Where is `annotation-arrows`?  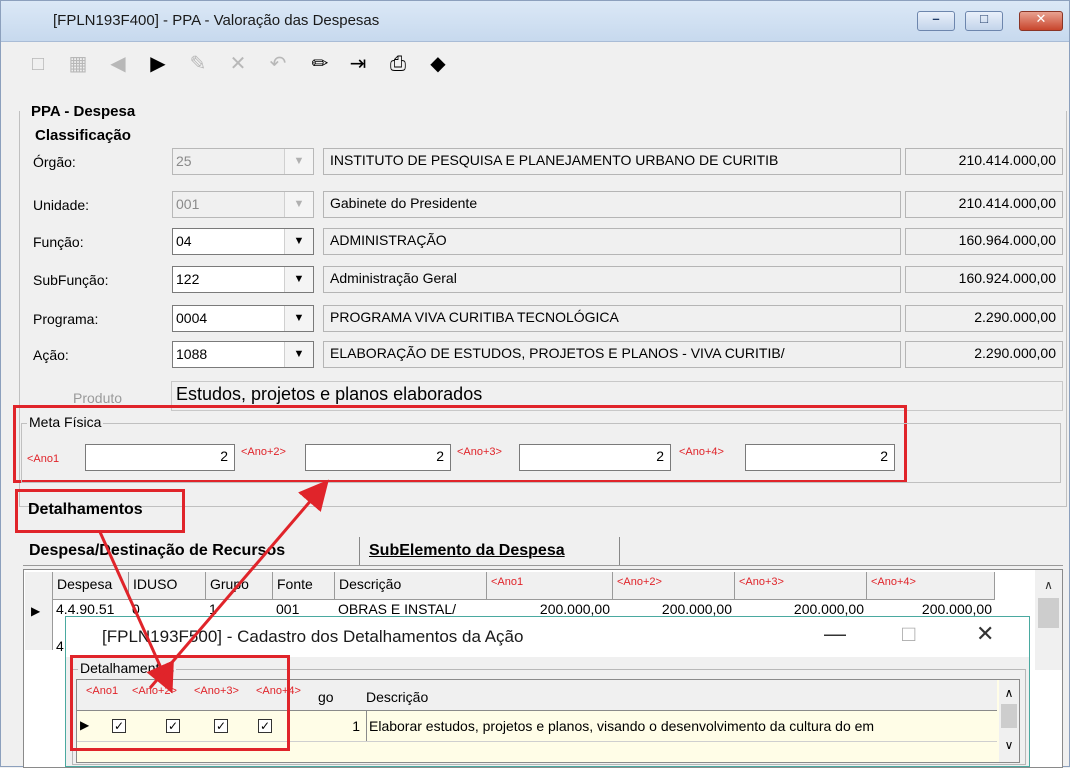
annotation-arrows is located at coordinates (213, 586).